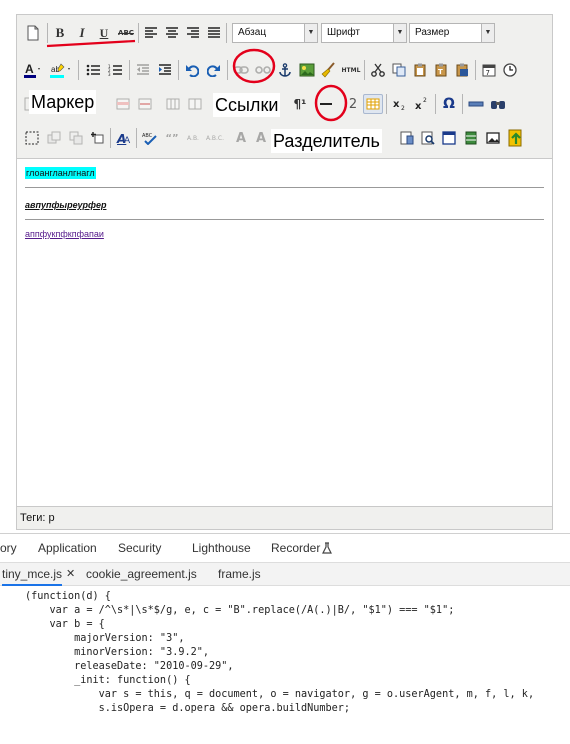 This screenshot has width=570, height=744. Describe the element at coordinates (295, 548) in the screenshot. I see `tab-recorder: Recorder` at that location.